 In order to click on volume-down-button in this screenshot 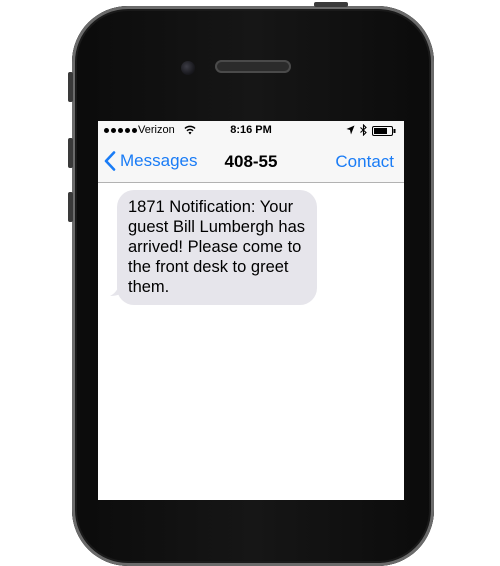, I will do `click(70, 207)`.